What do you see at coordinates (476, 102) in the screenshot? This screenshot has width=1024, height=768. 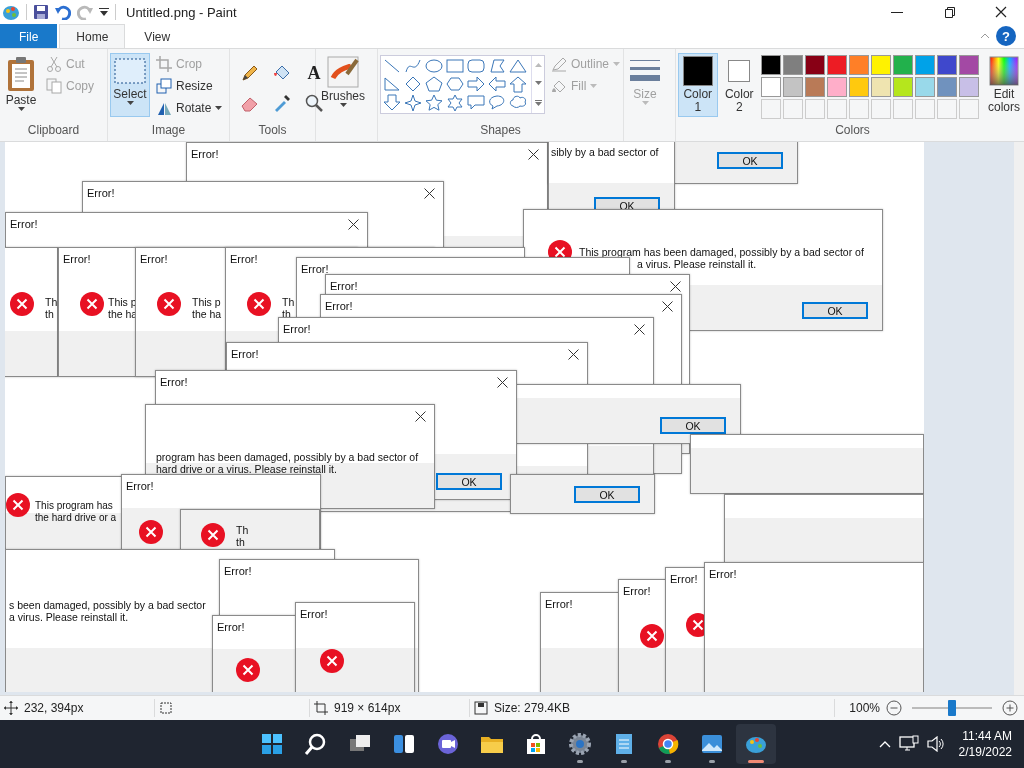 I see `rect-callout-icon` at bounding box center [476, 102].